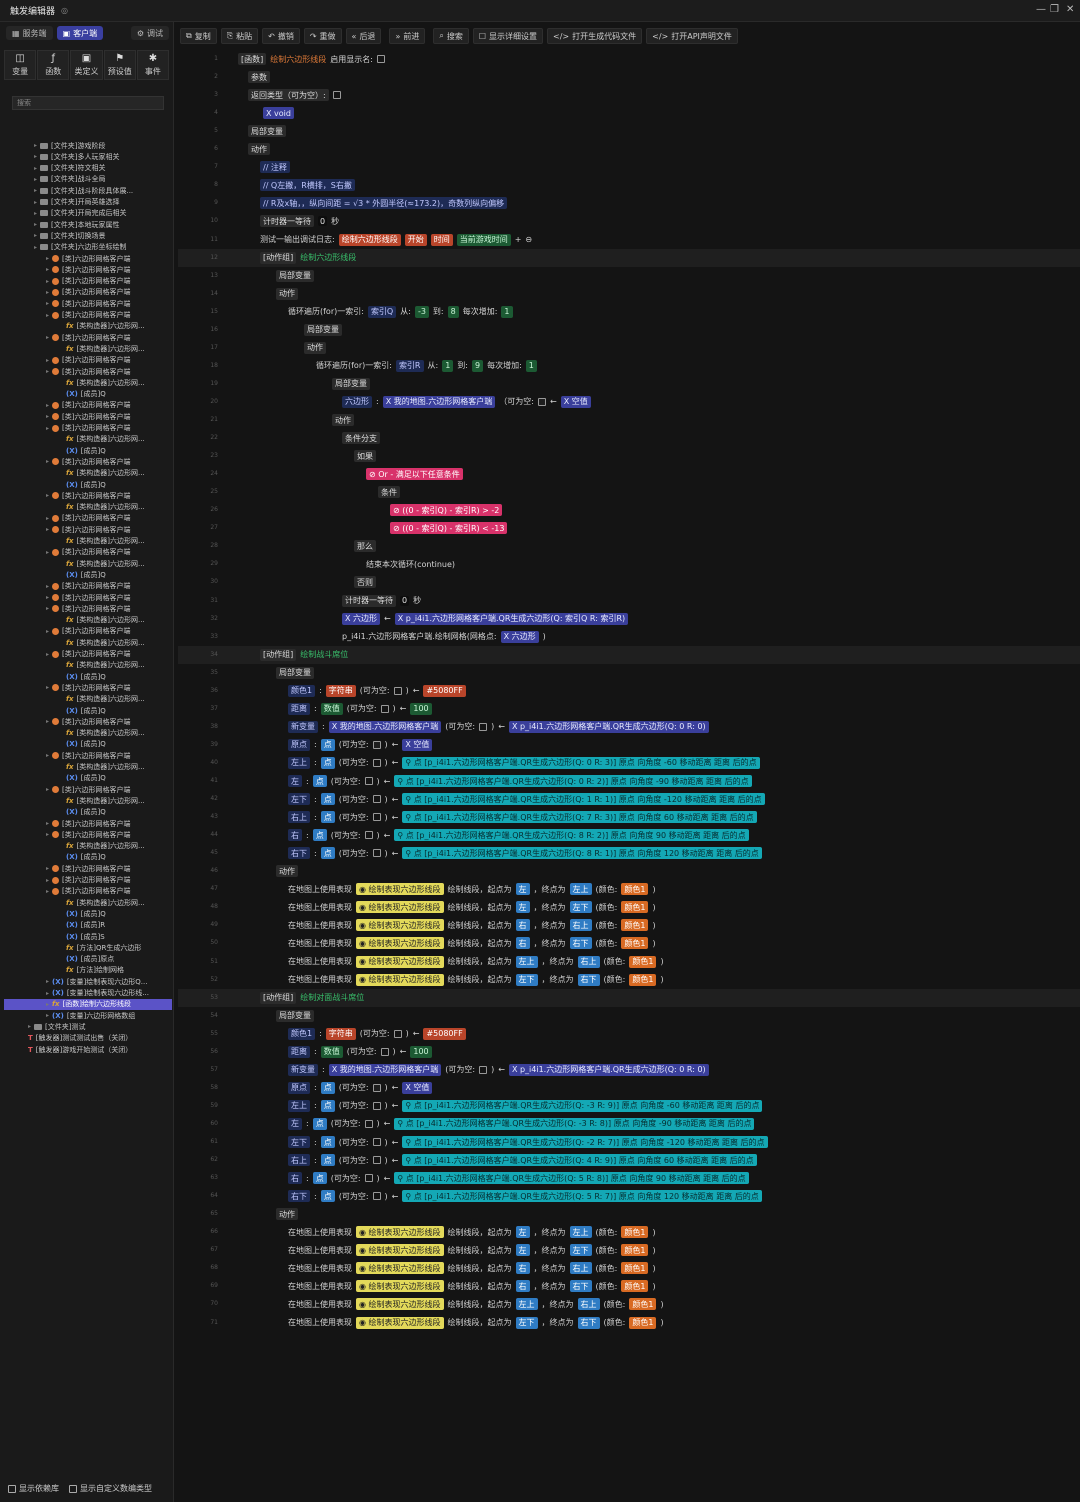 The width and height of the screenshot is (1080, 1502). What do you see at coordinates (84, 213) in the screenshot?
I see `tree-item: ▸ [文件夹]开局完成后相关` at bounding box center [84, 213].